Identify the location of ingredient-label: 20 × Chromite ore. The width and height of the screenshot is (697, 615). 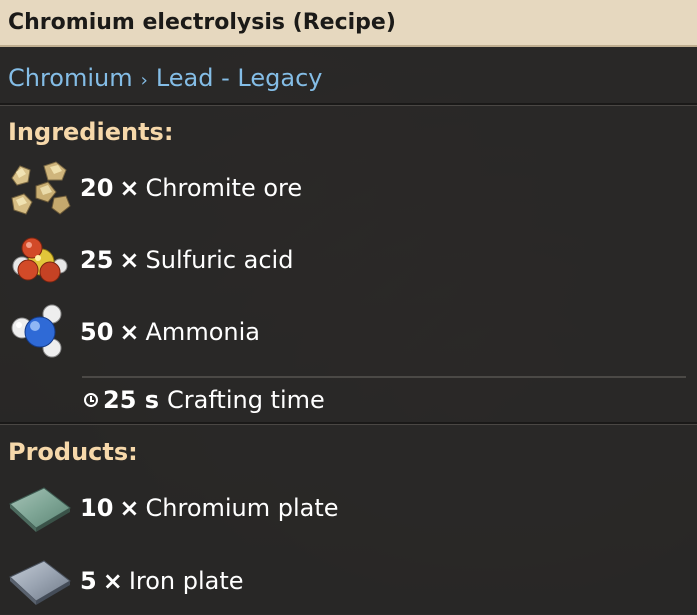
(191, 188).